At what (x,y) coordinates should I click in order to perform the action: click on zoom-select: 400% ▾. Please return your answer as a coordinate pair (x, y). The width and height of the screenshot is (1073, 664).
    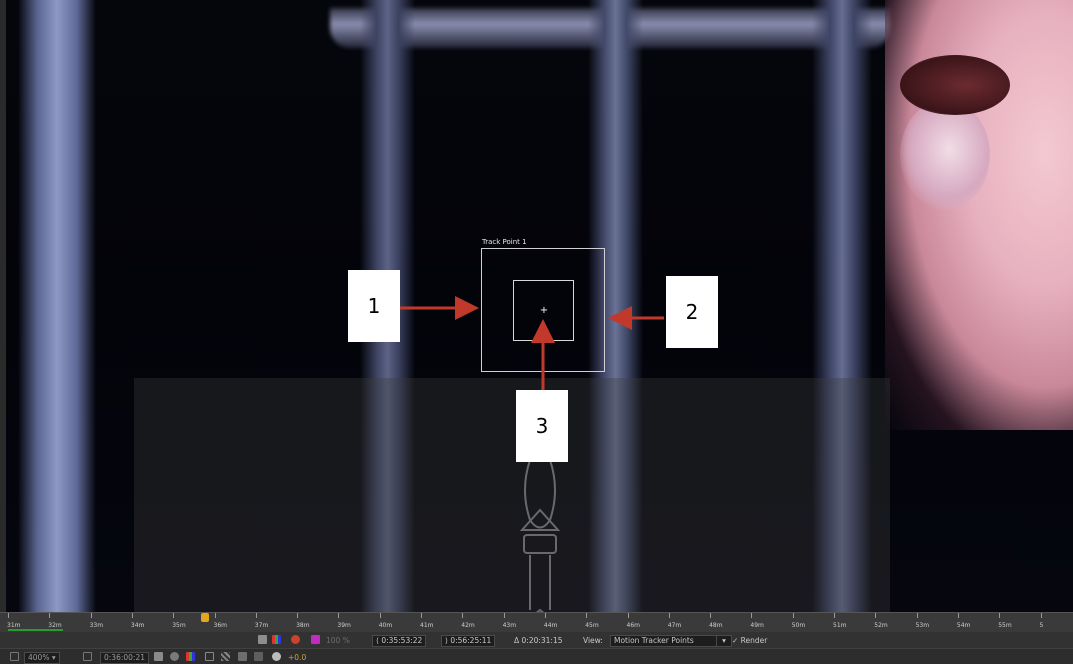
    Looking at the image, I should click on (42, 658).